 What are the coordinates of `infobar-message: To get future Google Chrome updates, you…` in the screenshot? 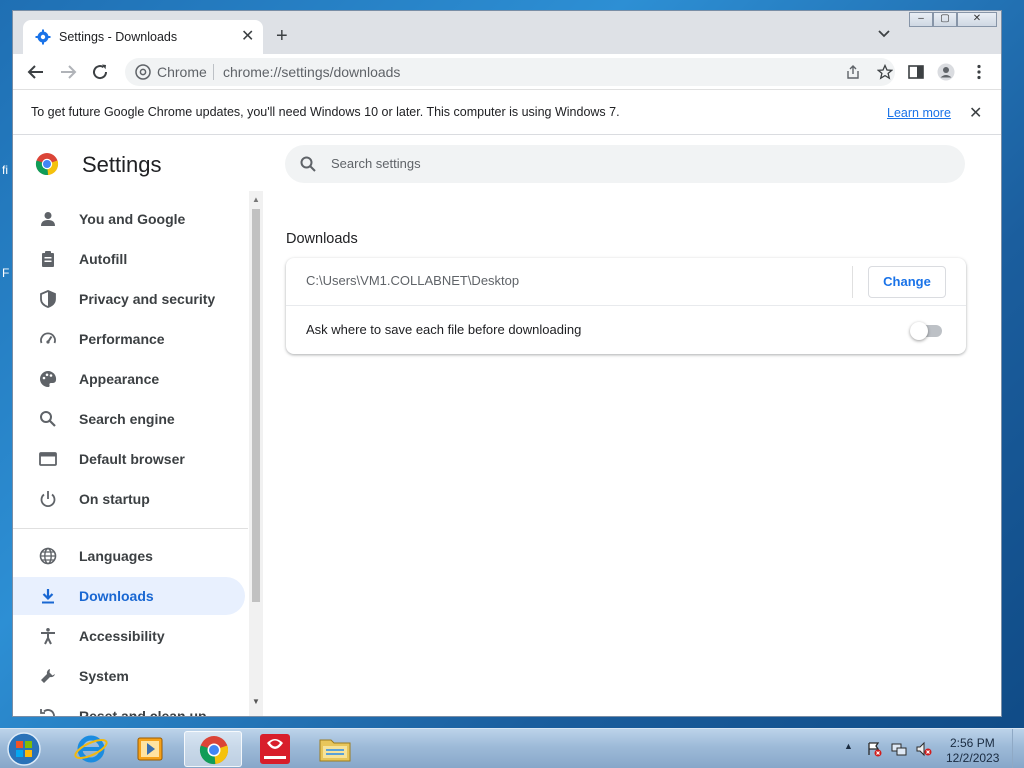 It's located at (325, 112).